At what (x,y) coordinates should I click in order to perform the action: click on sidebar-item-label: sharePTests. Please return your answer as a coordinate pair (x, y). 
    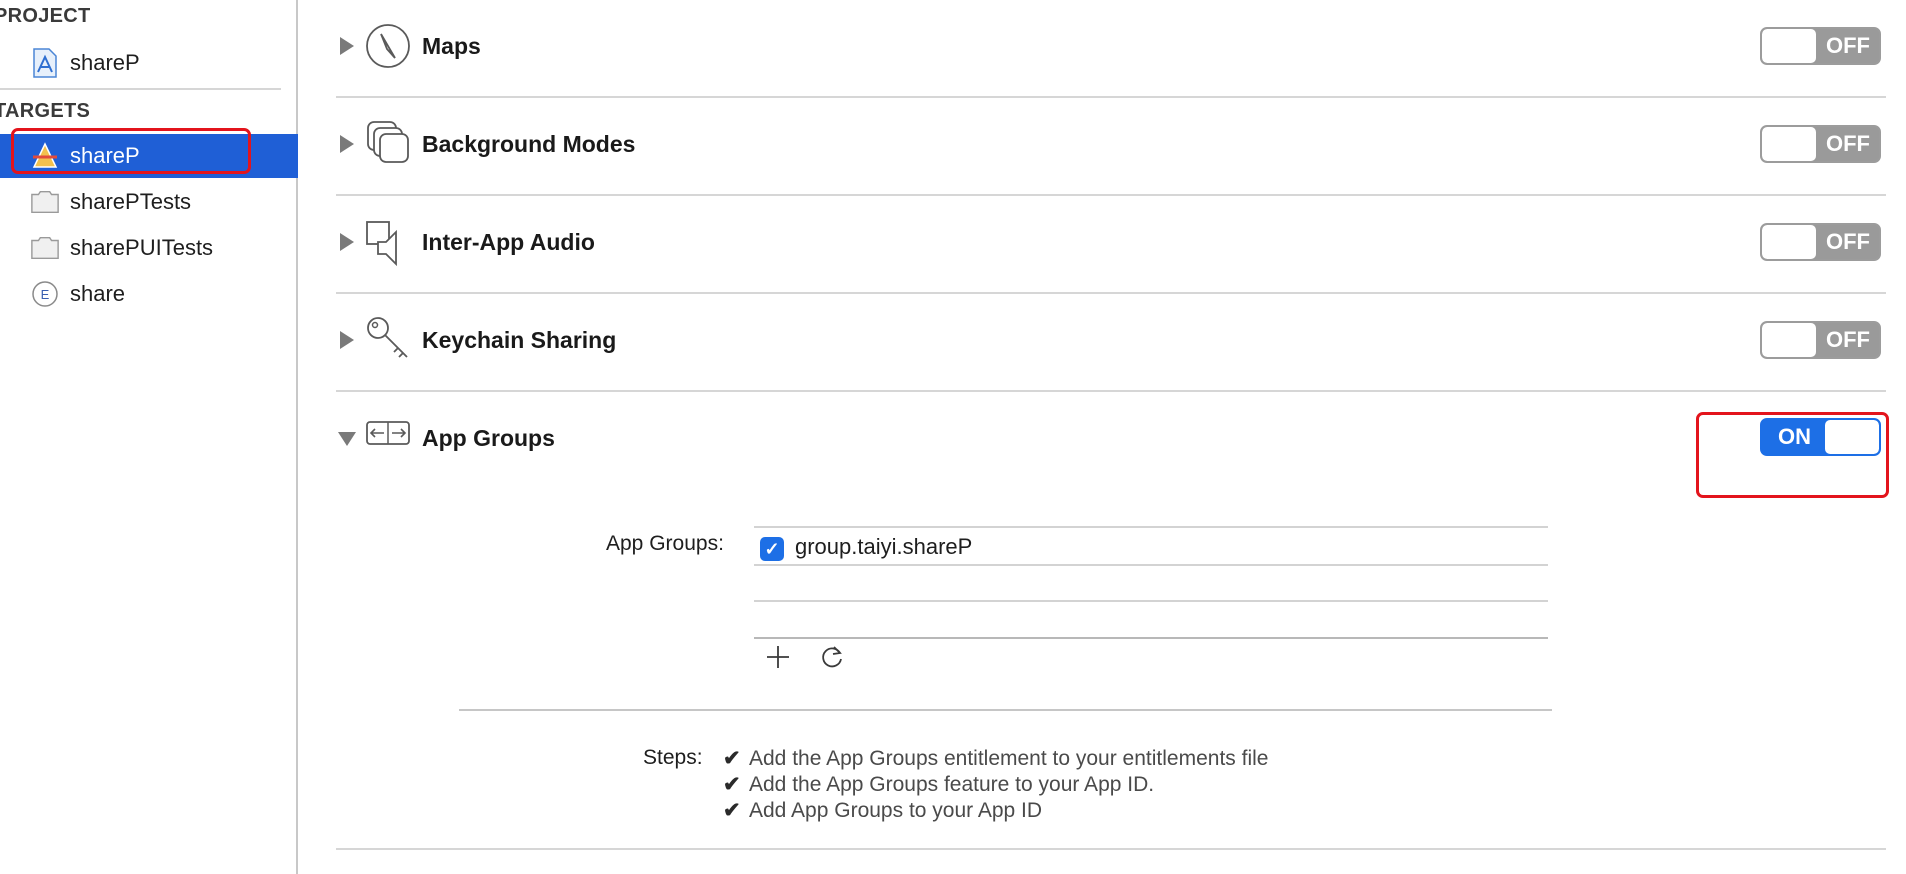
    Looking at the image, I should click on (131, 201).